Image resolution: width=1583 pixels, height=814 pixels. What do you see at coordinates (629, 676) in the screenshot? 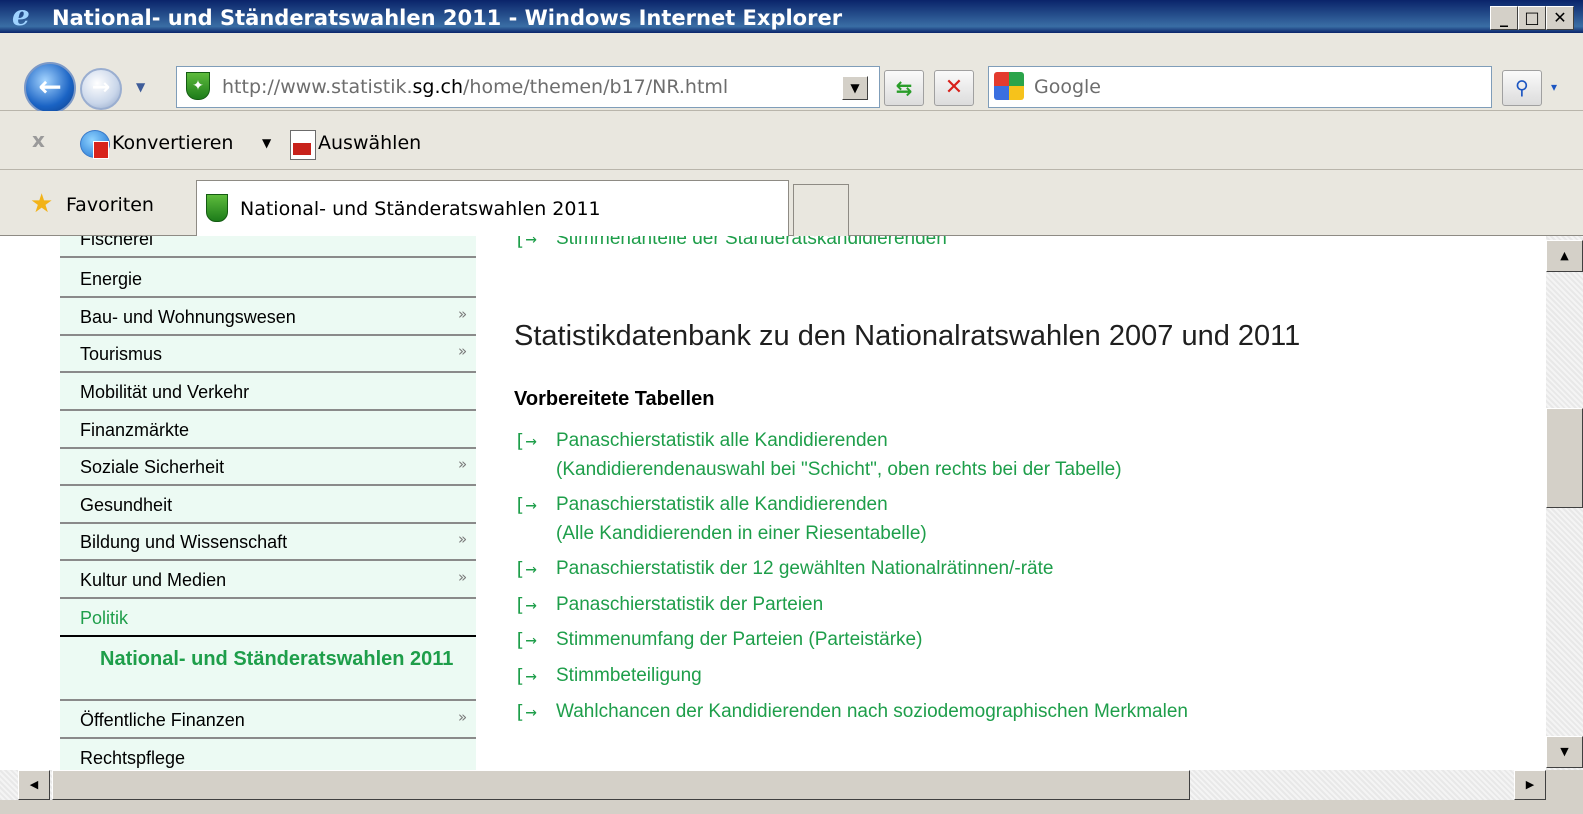
I see `link-stimmbeteiligung: Stimmbeteiligung` at bounding box center [629, 676].